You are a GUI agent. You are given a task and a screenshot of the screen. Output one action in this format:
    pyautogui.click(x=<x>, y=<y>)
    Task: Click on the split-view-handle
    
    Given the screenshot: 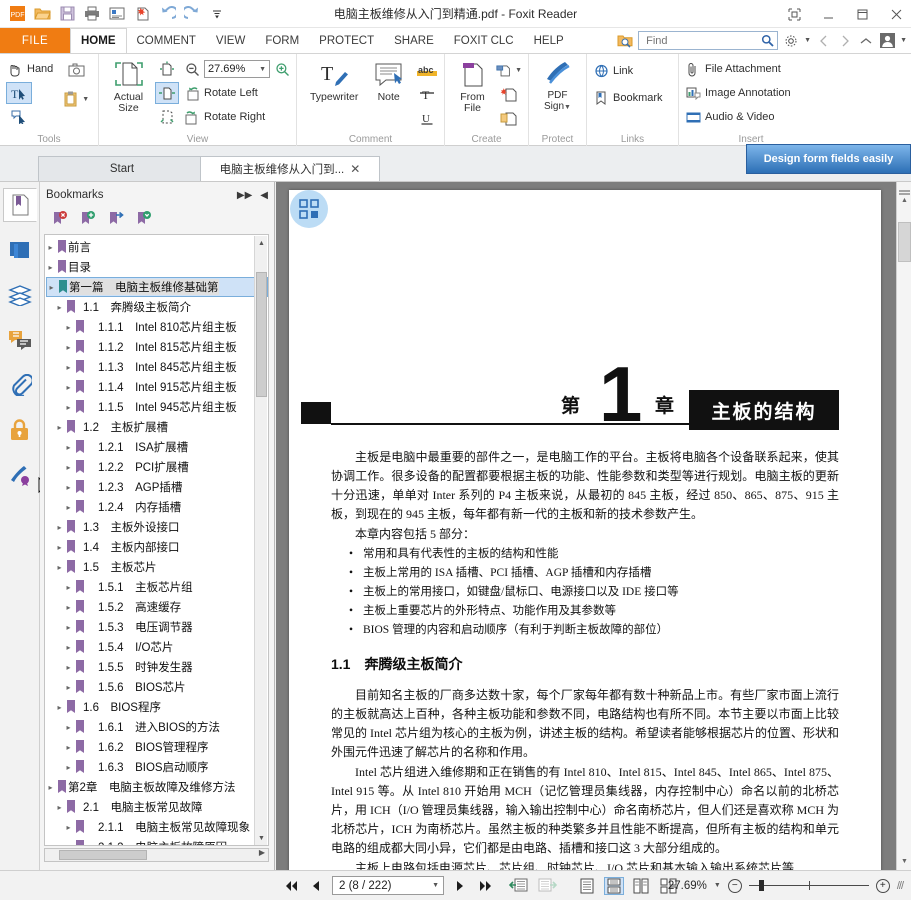 What is the action you would take?
    pyautogui.click(x=904, y=189)
    